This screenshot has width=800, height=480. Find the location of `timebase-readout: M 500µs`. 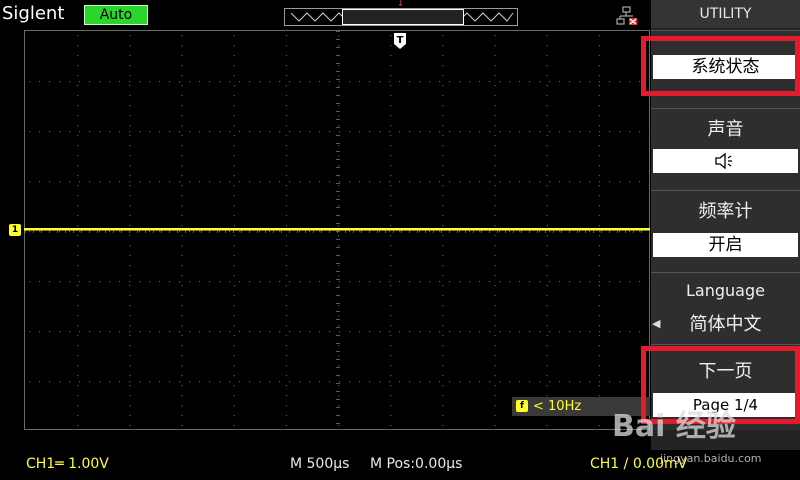

timebase-readout: M 500µs is located at coordinates (320, 464).